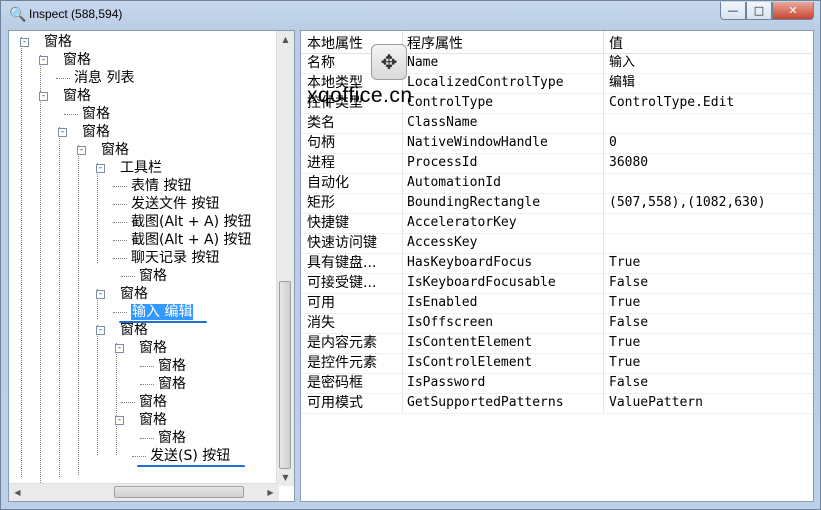 The image size is (821, 510). What do you see at coordinates (687, 202) in the screenshot?
I see `value-cell: (507,558),(1082,630)` at bounding box center [687, 202].